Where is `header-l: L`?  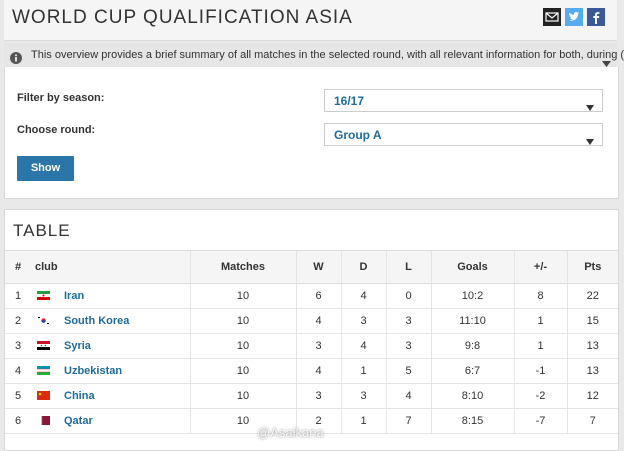
header-l: L is located at coordinates (408, 267).